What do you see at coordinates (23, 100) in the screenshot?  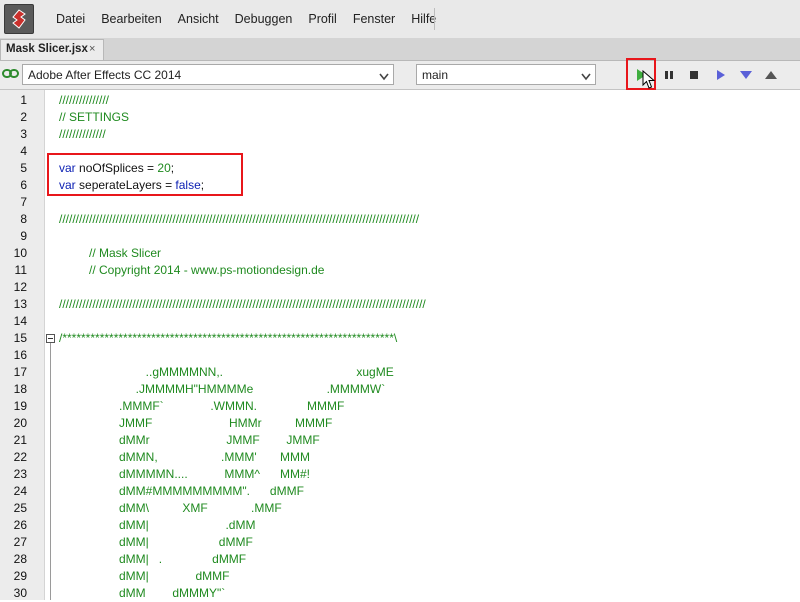 I see `line-number: 1` at bounding box center [23, 100].